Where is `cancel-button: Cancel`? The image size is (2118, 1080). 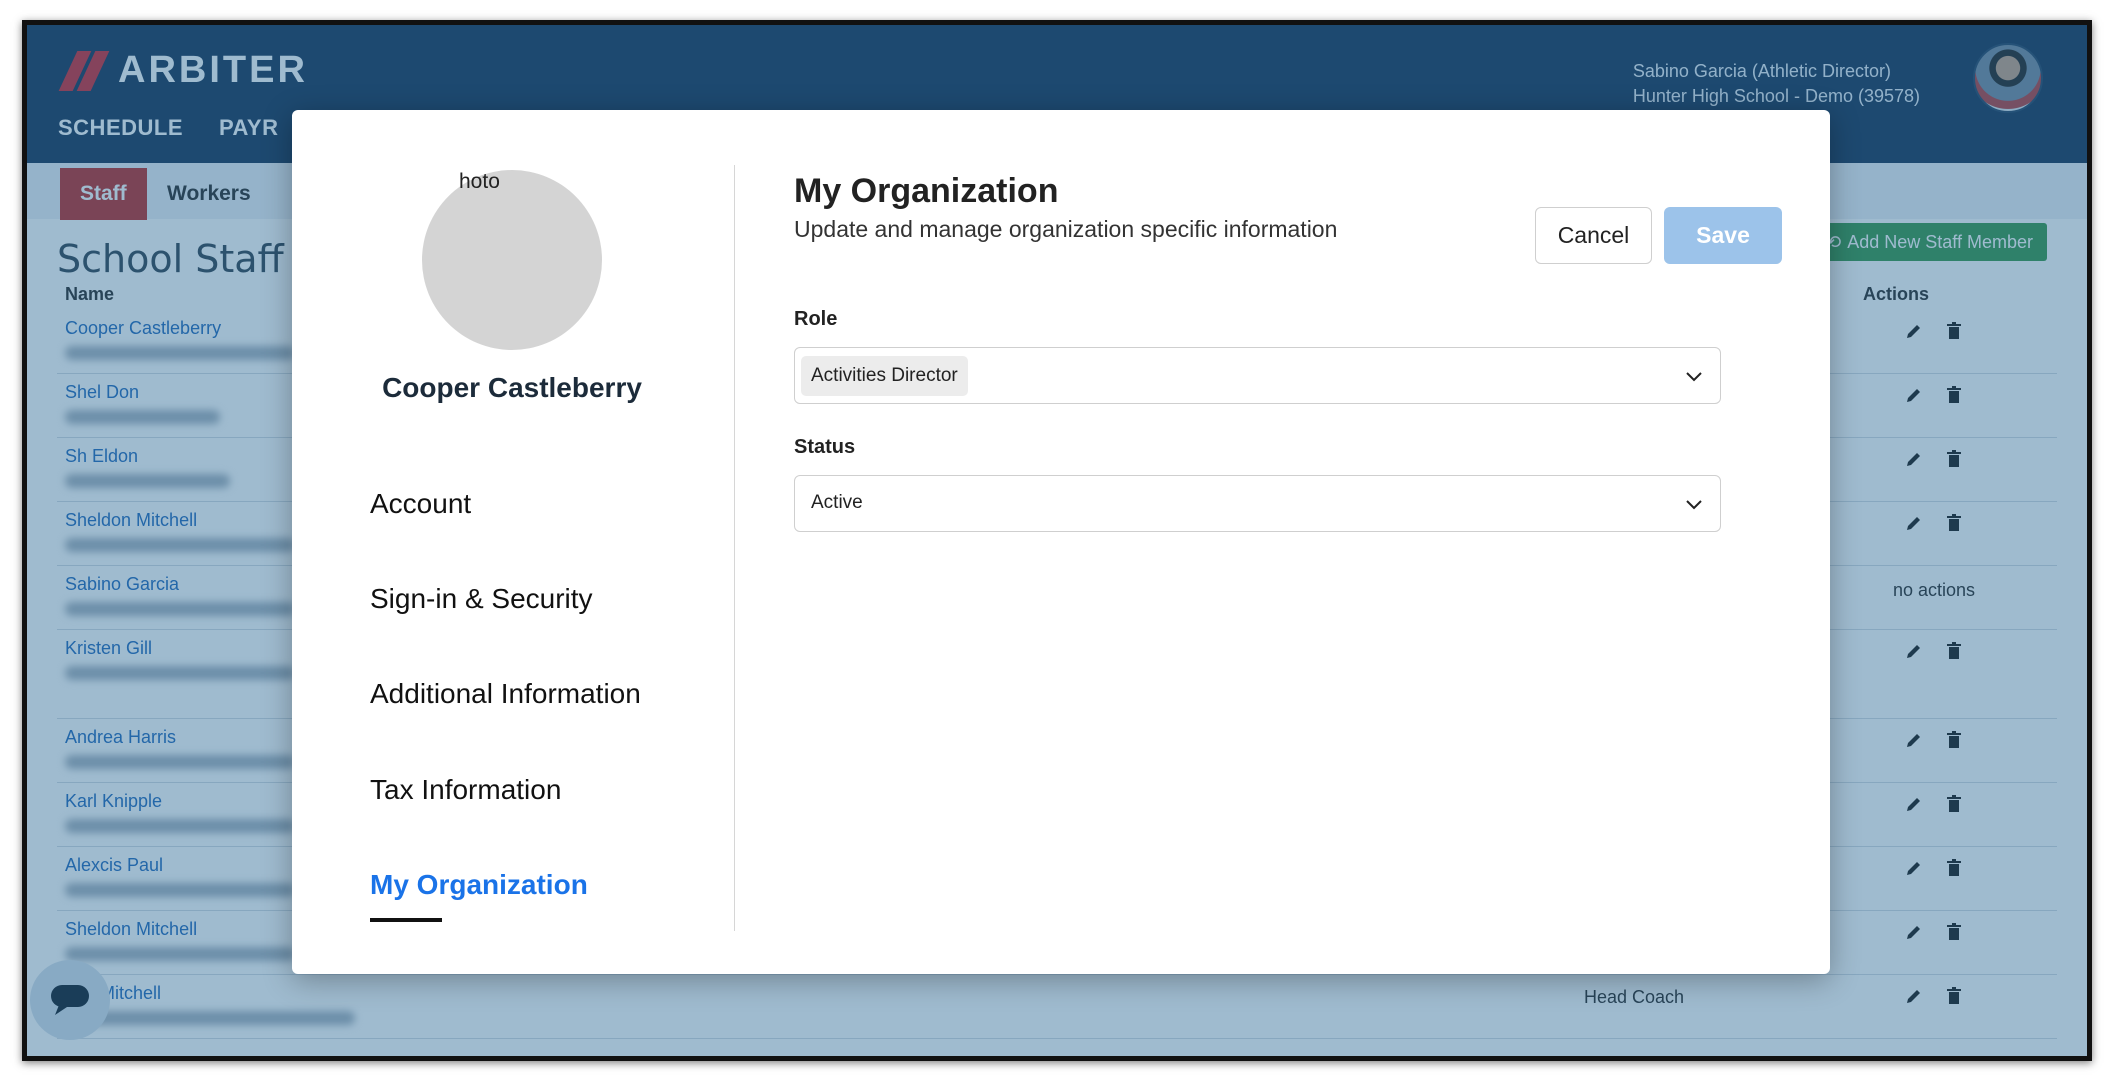 cancel-button: Cancel is located at coordinates (1593, 235).